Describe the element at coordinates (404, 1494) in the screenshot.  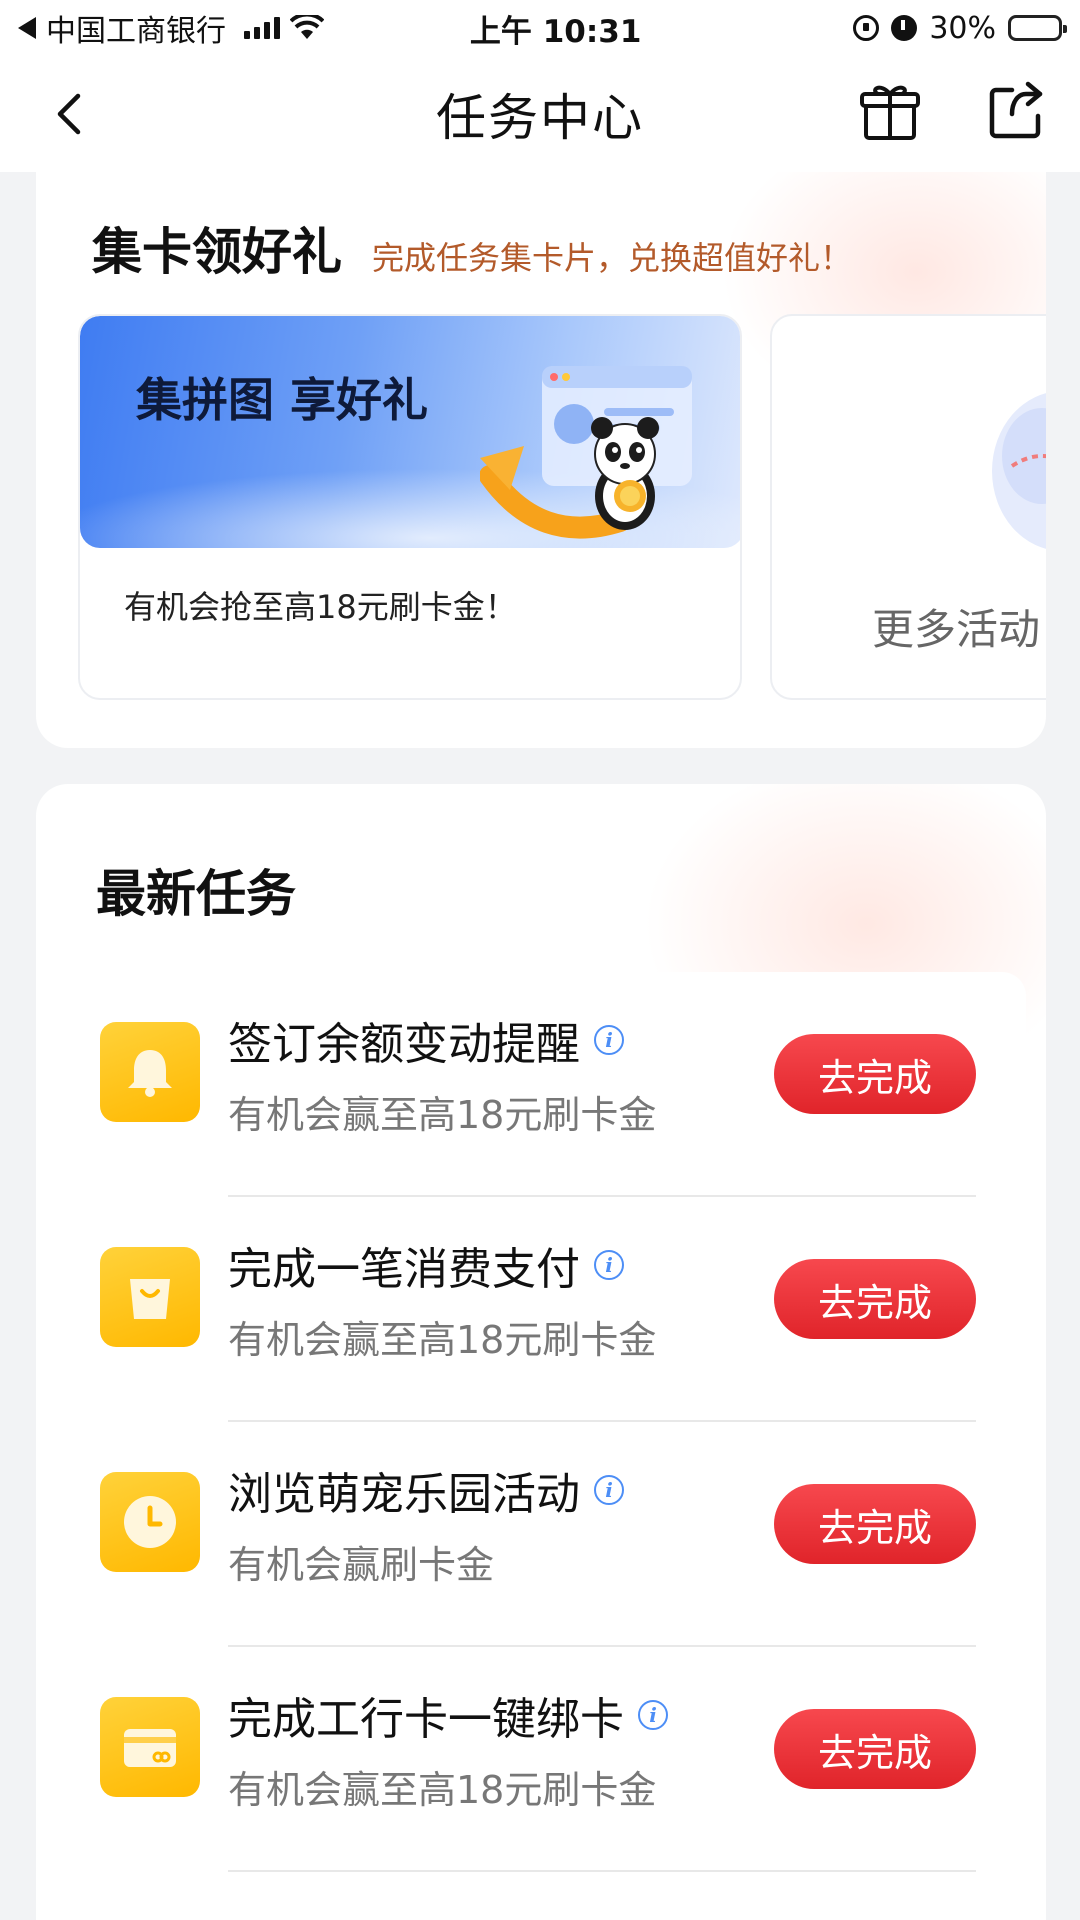
I see `task-name-text: 浏览萌宠乐园活动` at that location.